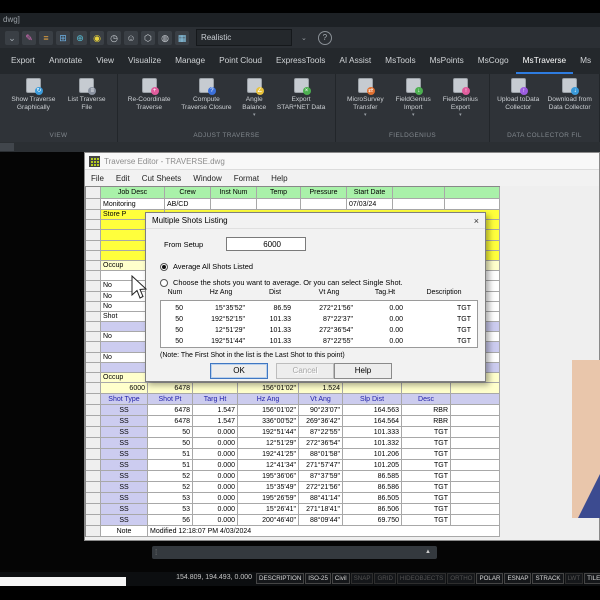 The width and height of the screenshot is (600, 600). What do you see at coordinates (421, 578) in the screenshot?
I see `status-toggle-hideobjects: HIDEOBJECTS` at bounding box center [421, 578].